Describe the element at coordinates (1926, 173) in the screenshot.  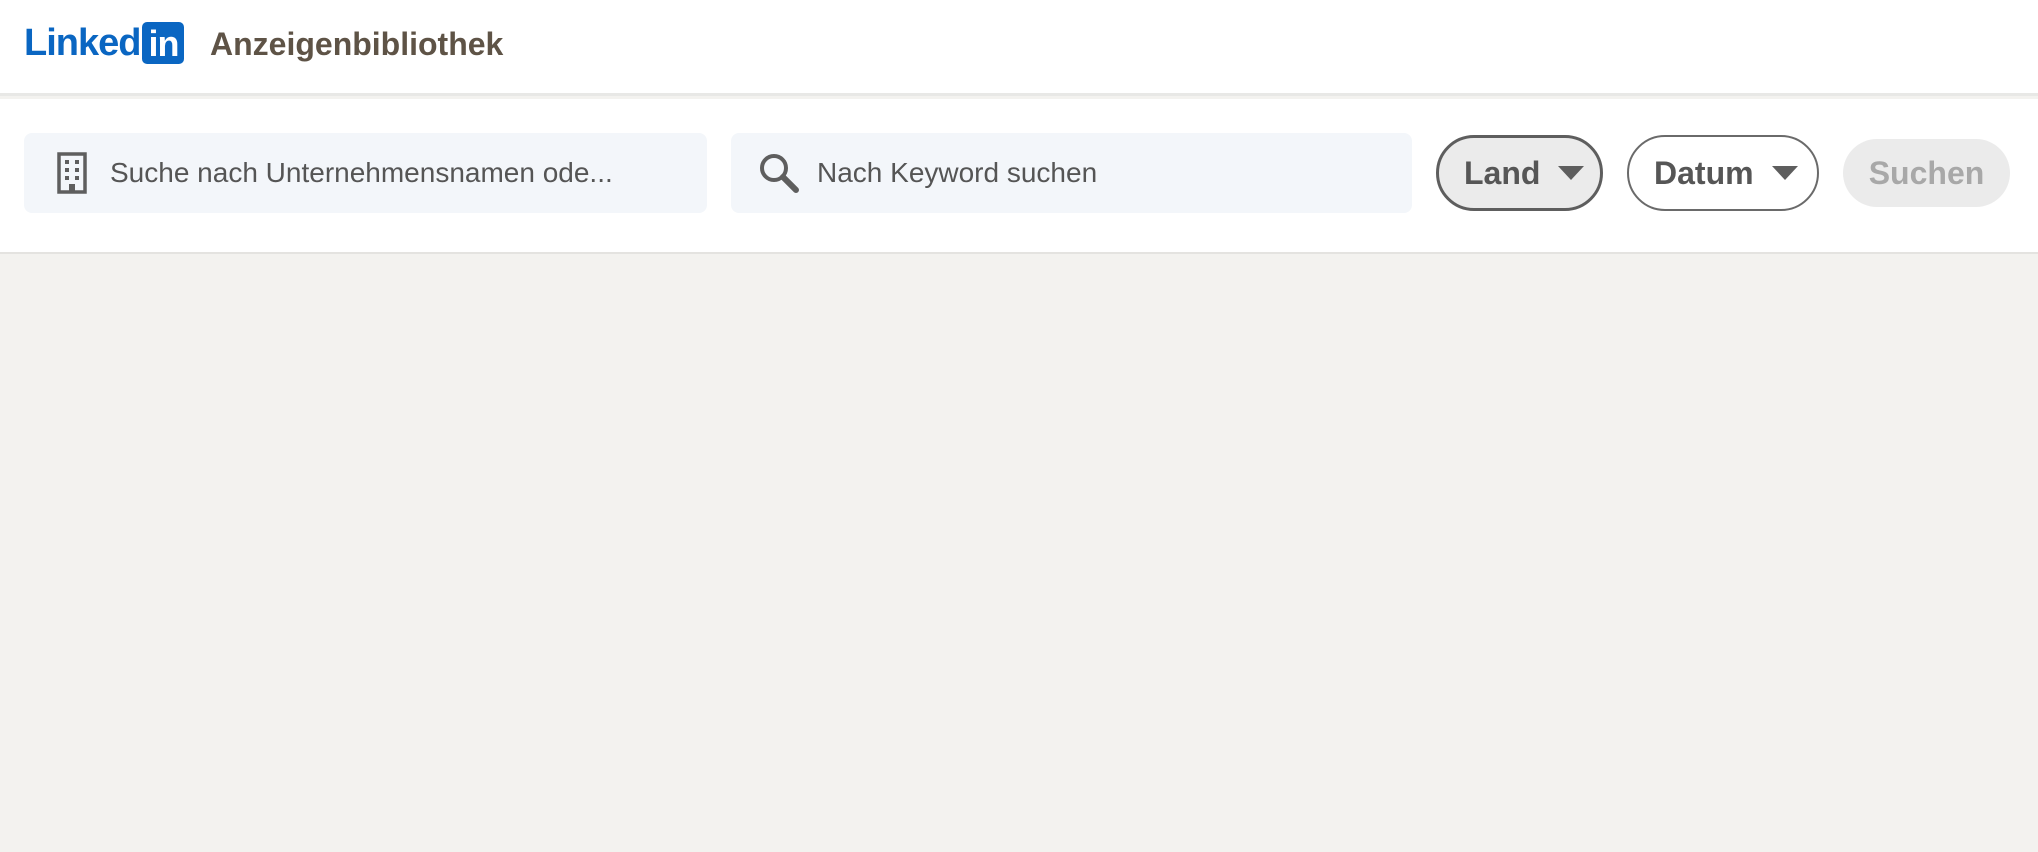
I see `search-button: Suchen` at that location.